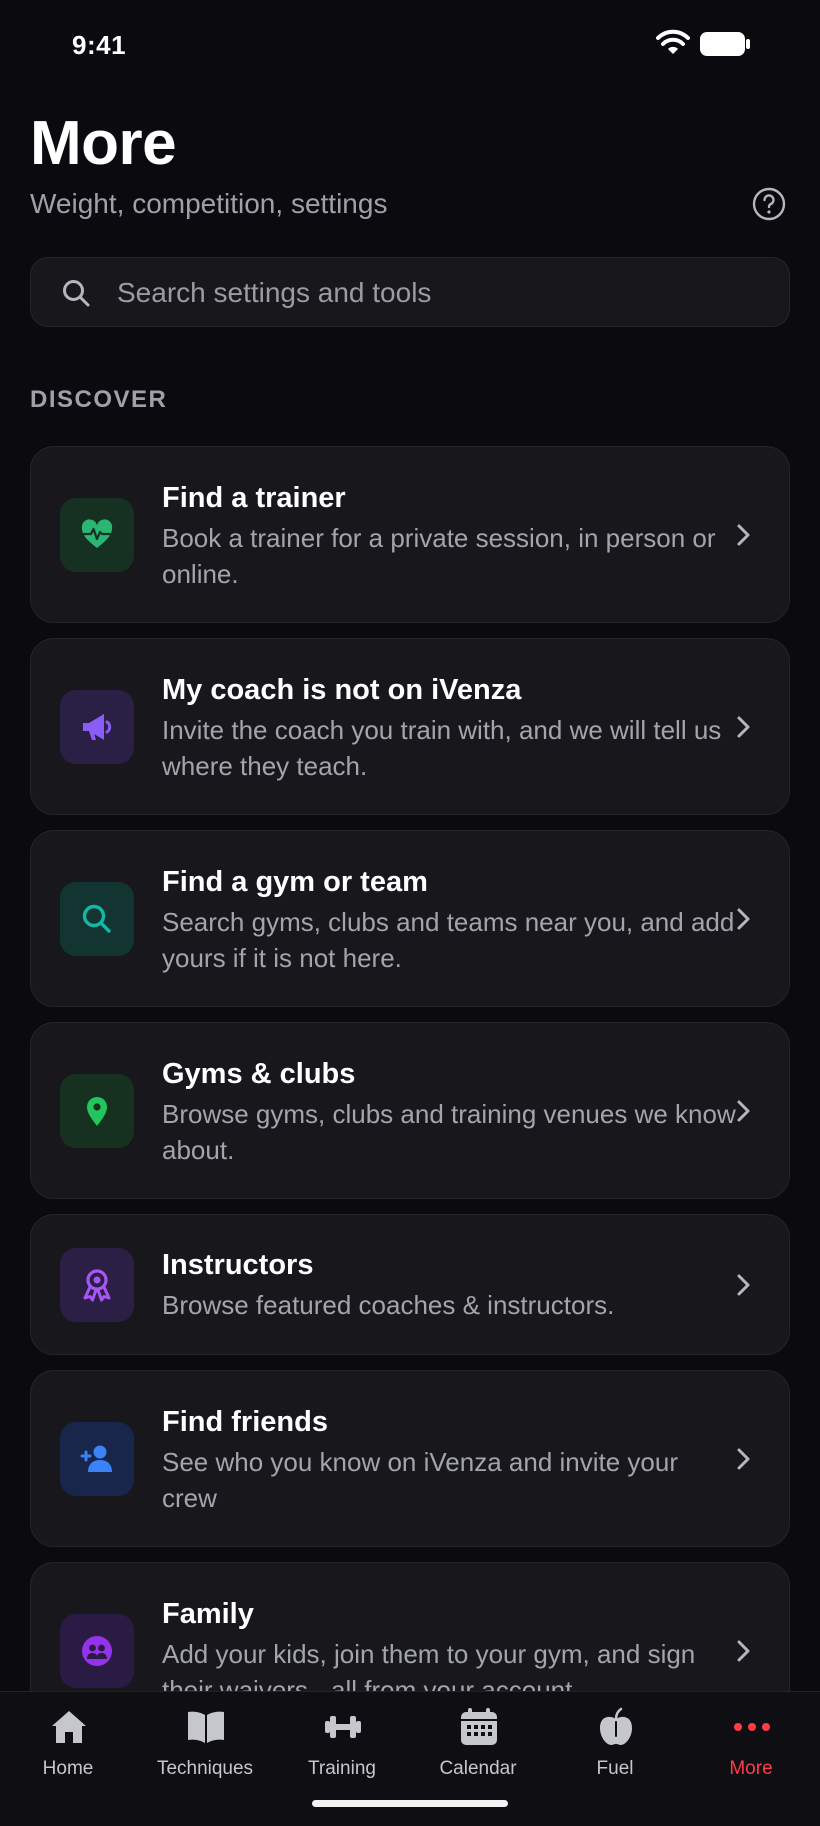 This screenshot has height=1826, width=820. I want to click on page-title: More, so click(103, 143).